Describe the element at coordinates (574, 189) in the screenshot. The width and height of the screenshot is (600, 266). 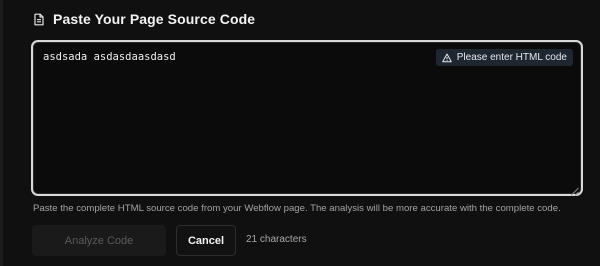
I see `resize-handle` at that location.